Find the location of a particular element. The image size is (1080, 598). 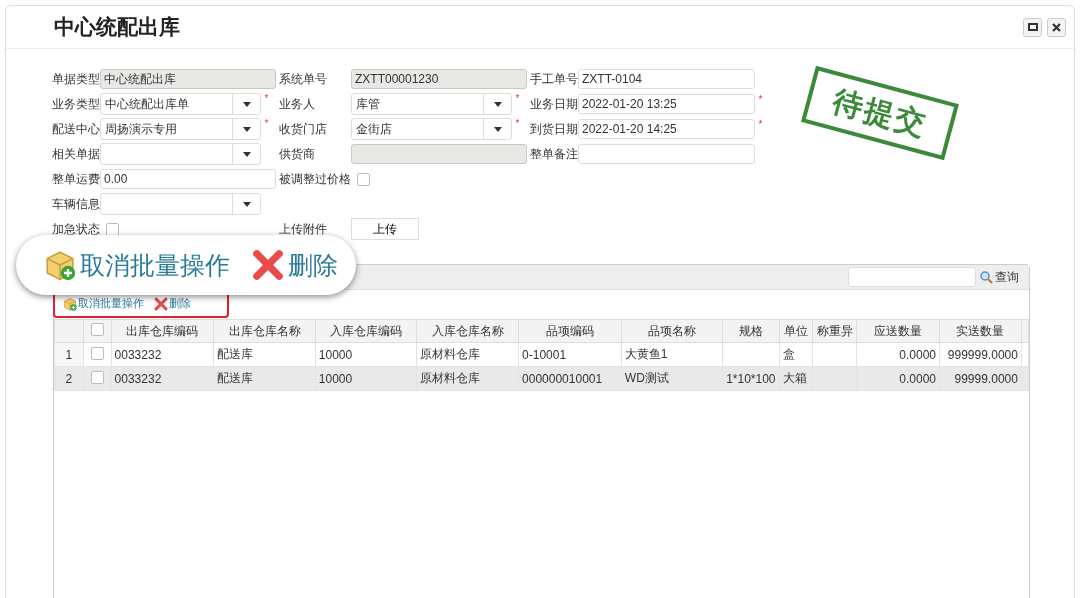

field-label: 上传附件 is located at coordinates (303, 229).